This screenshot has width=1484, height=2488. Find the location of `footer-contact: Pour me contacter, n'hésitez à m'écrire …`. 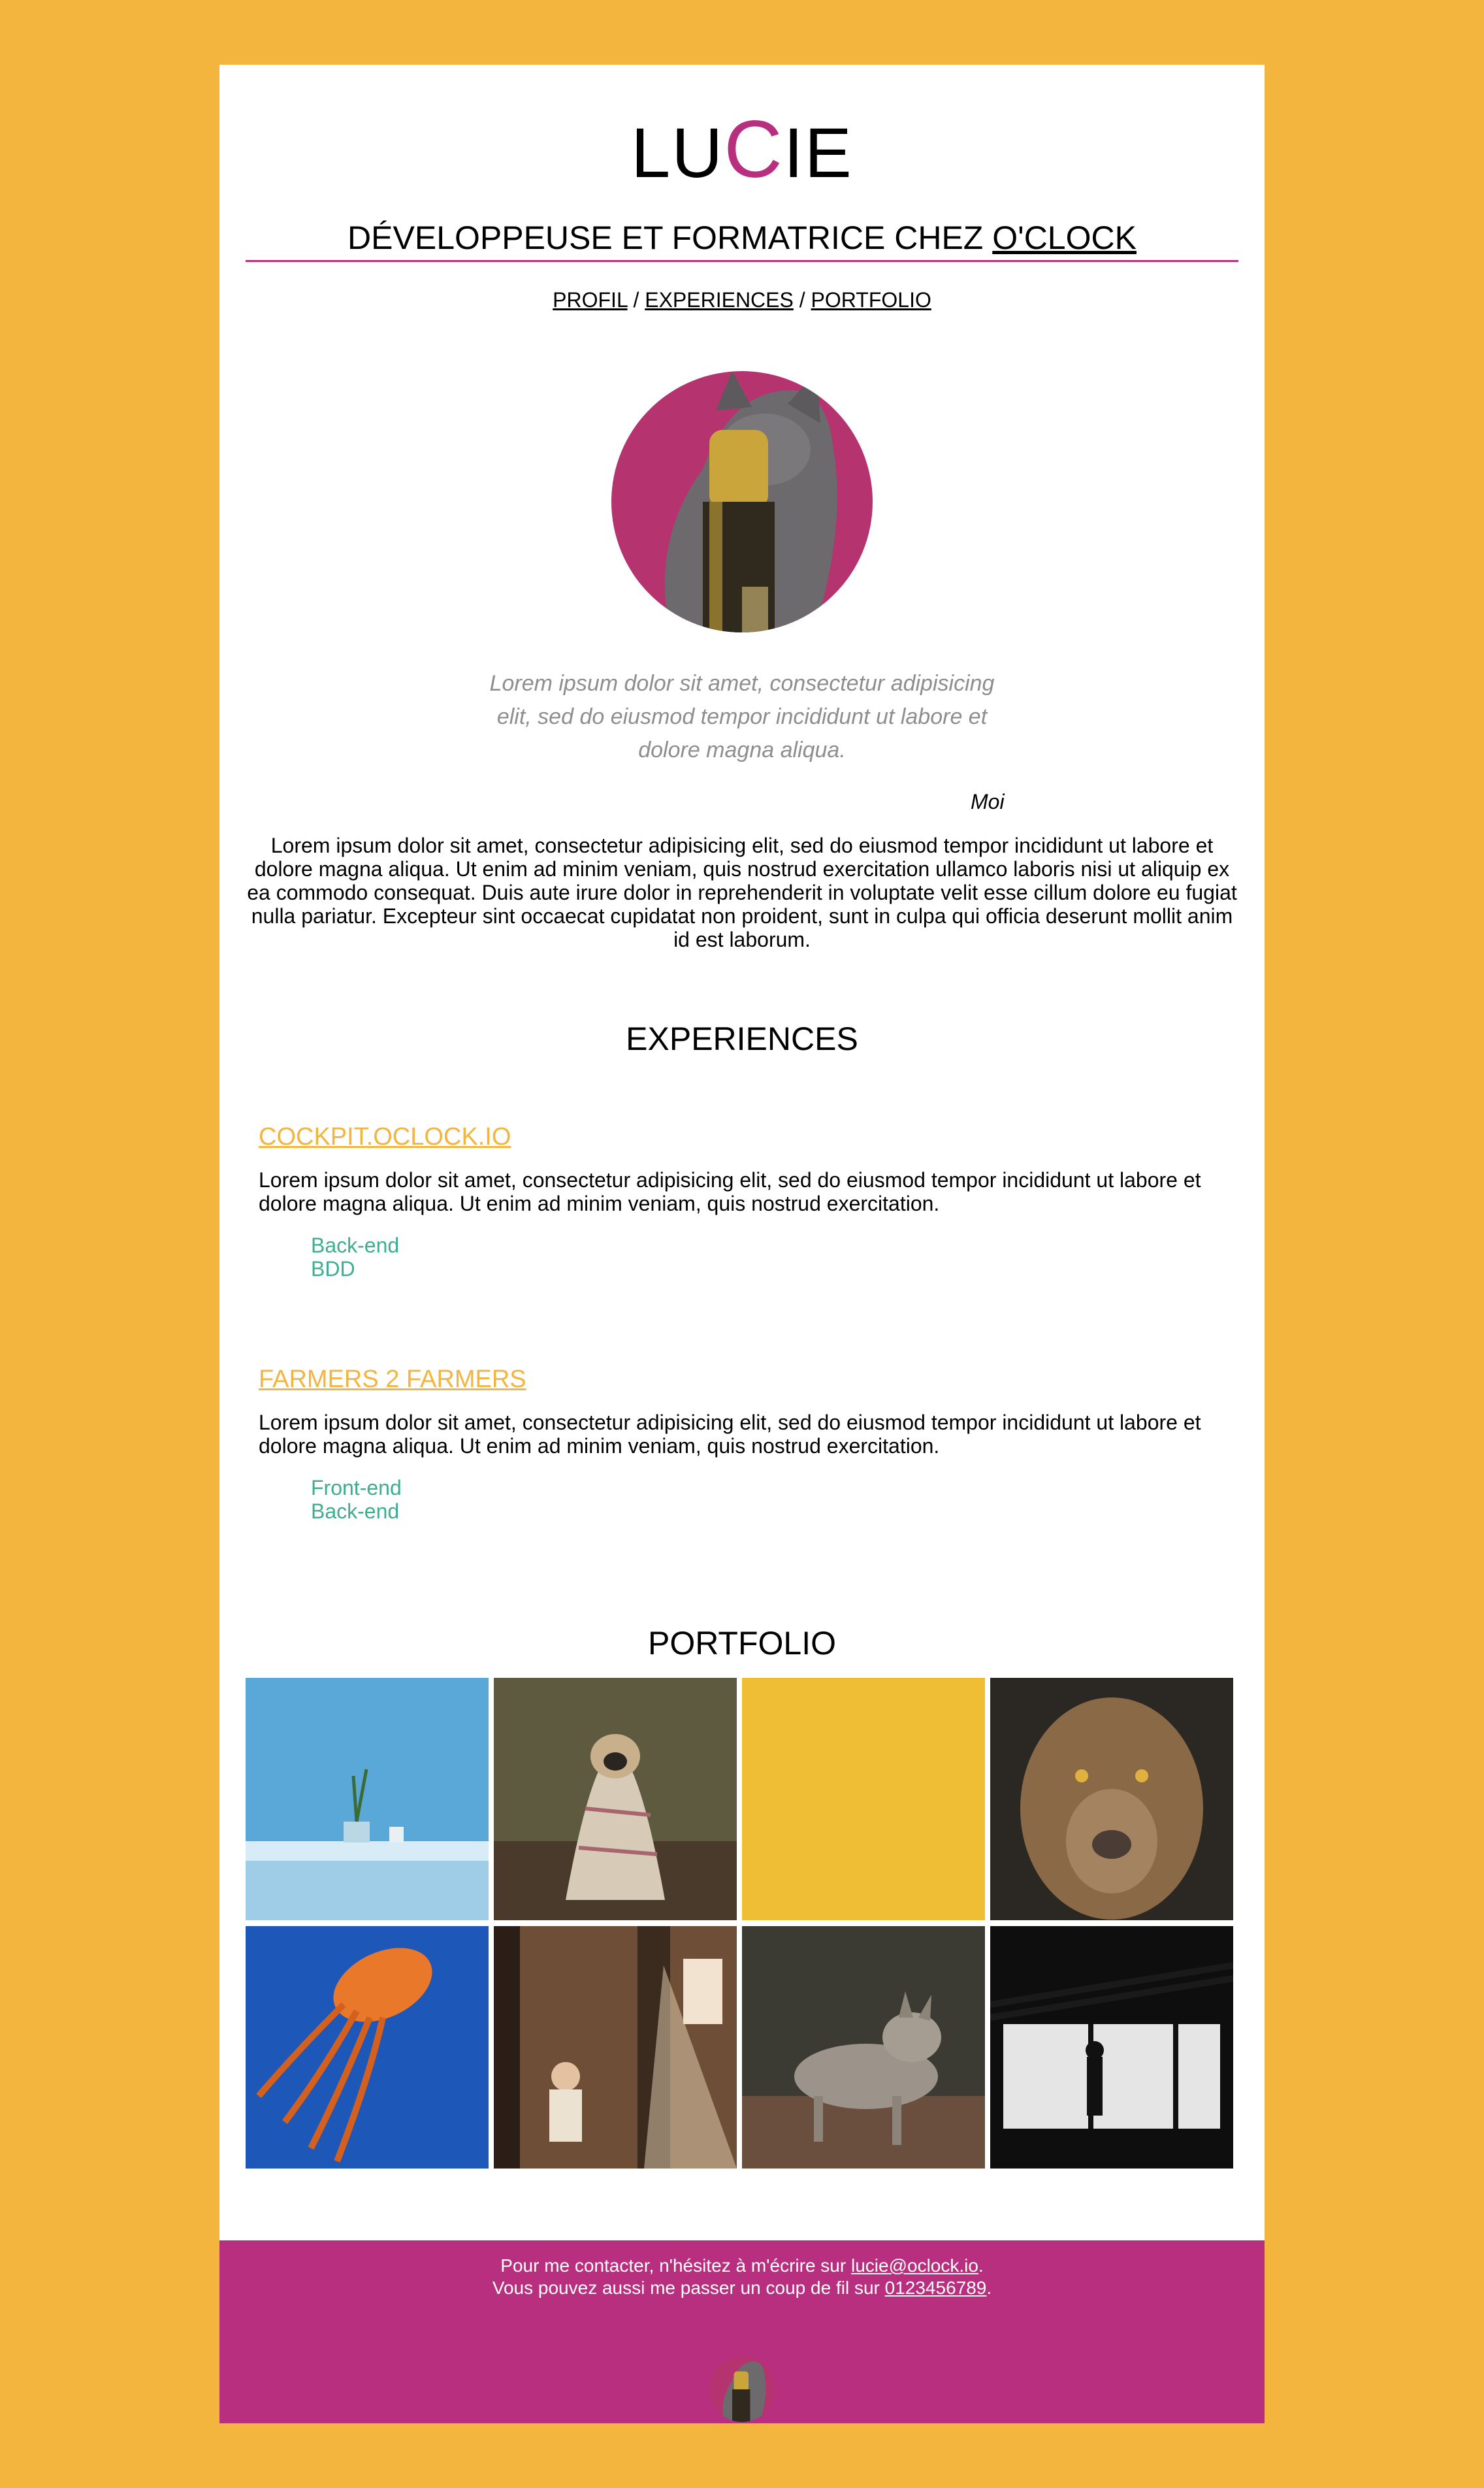

footer-contact: Pour me contacter, n'hésitez à m'écrire … is located at coordinates (742, 2269).